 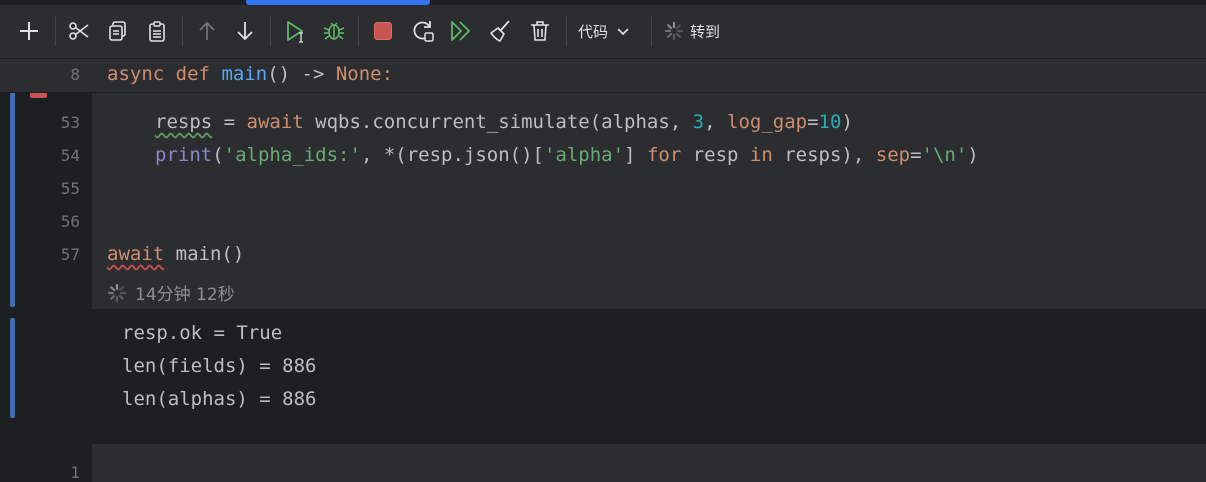 I want to click on line-number: 54, so click(x=70, y=155).